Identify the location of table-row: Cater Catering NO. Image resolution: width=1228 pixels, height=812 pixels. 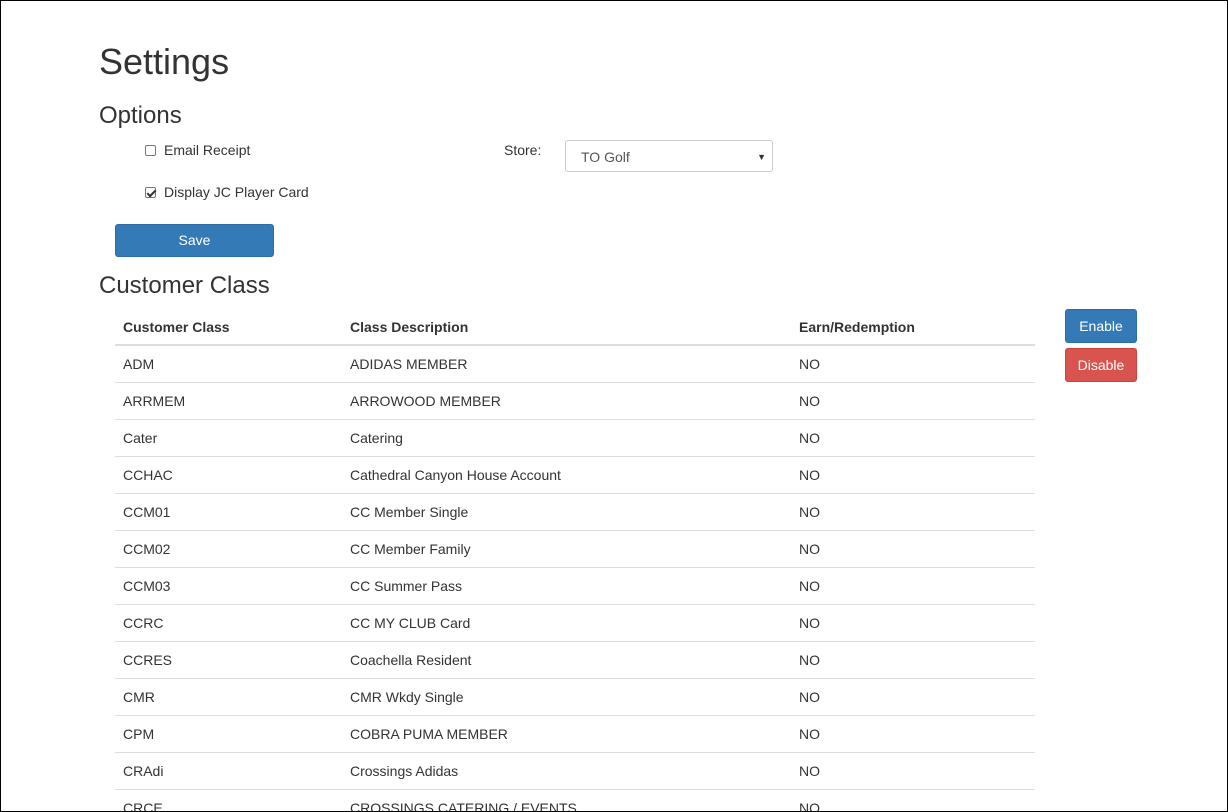
(575, 438).